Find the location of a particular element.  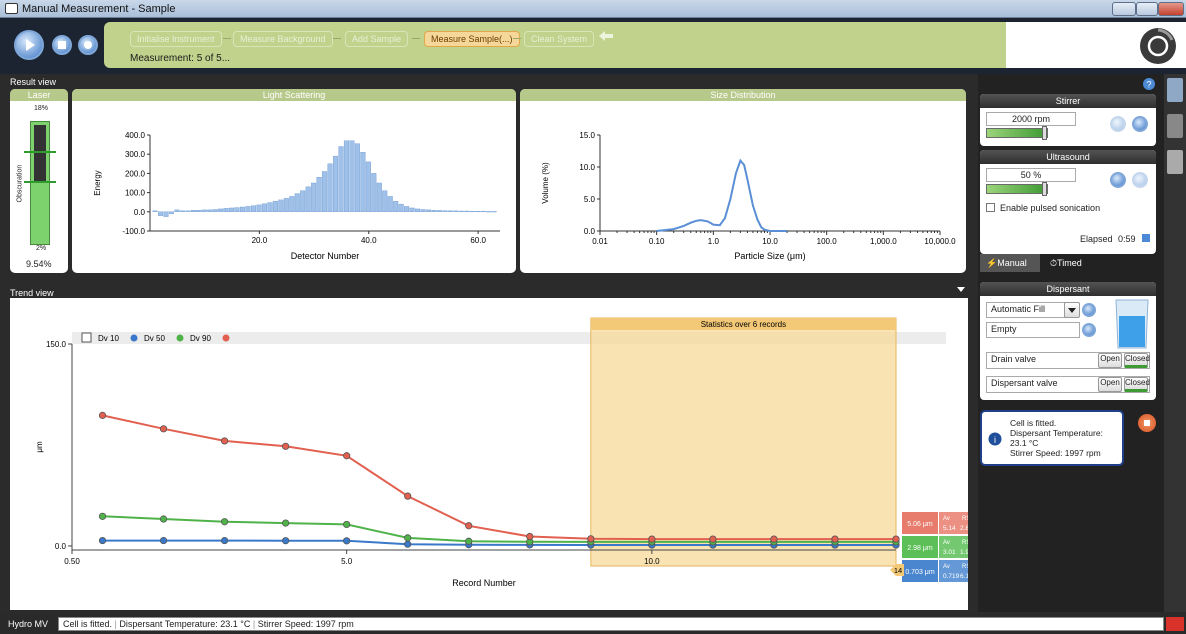

fill-mode-select: Automatic Fill is located at coordinates (1029, 310).